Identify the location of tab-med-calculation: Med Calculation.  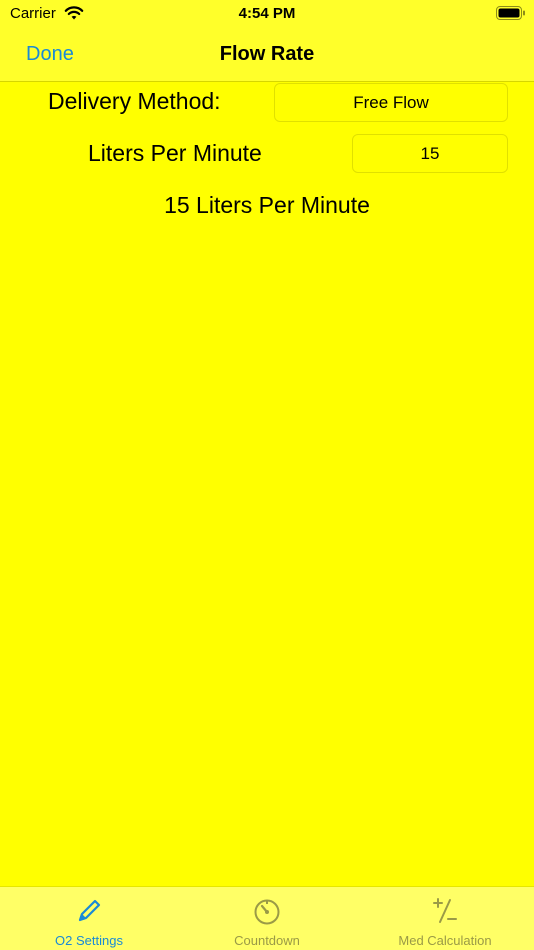
(445, 918).